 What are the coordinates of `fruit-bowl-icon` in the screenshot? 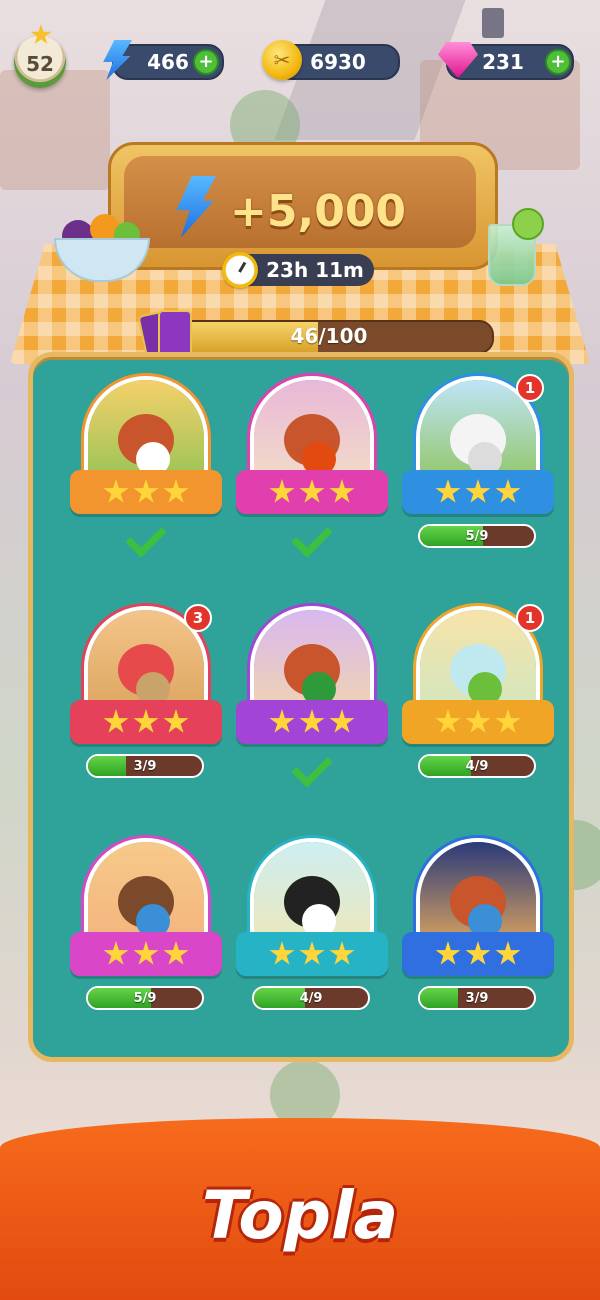 It's located at (102, 247).